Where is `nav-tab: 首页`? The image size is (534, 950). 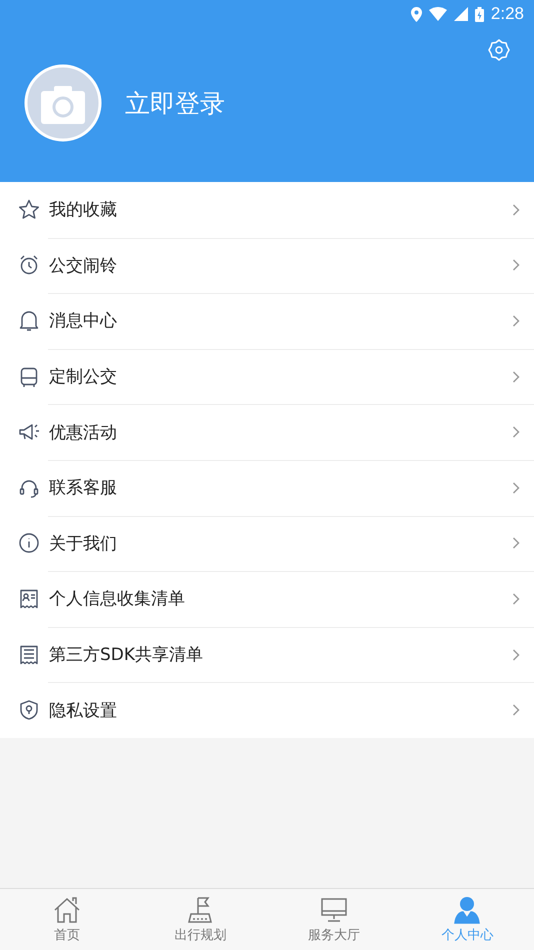
nav-tab: 首页 is located at coordinates (67, 919).